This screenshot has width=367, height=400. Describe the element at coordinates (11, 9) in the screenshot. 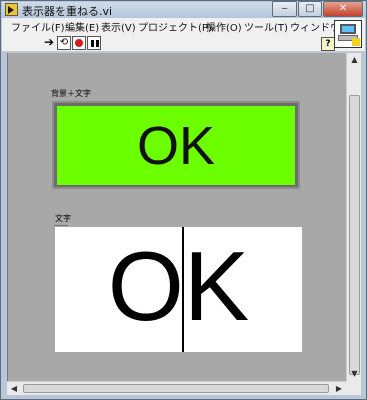

I see `vi-app-icon` at that location.